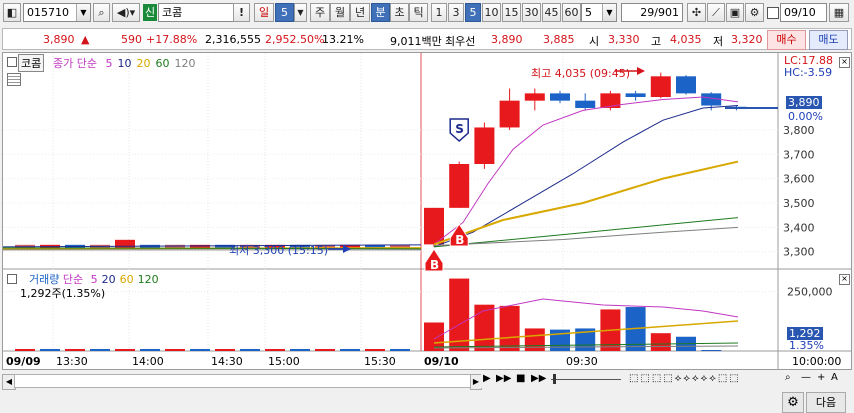 The height and width of the screenshot is (413, 854). What do you see at coordinates (839, 12) in the screenshot?
I see `date-picker-icon: ▦` at bounding box center [839, 12].